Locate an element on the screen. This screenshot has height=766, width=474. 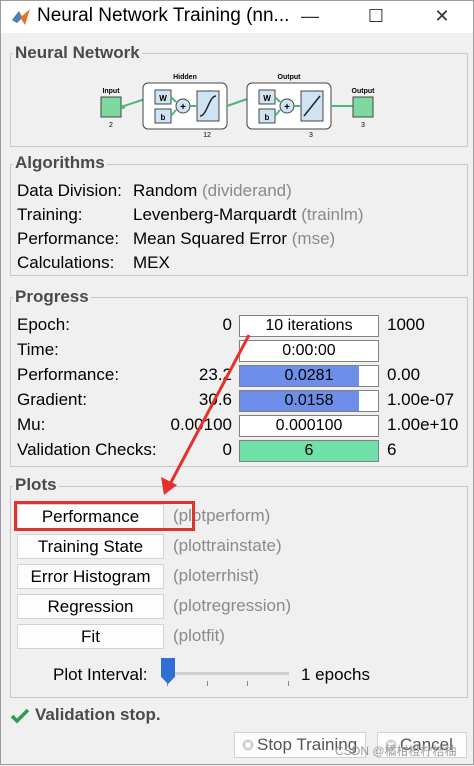
progress-min-value: 23.2 is located at coordinates (215, 374).